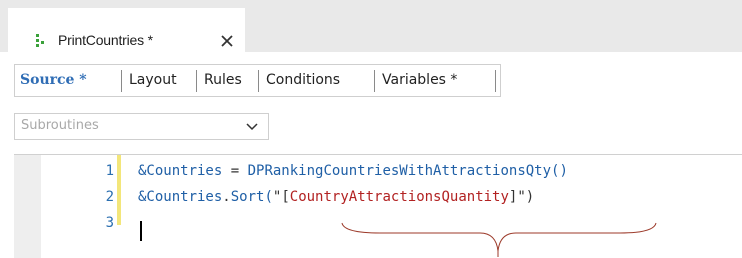 The image size is (742, 258). What do you see at coordinates (223, 80) in the screenshot?
I see `tab-rules: Rules` at bounding box center [223, 80].